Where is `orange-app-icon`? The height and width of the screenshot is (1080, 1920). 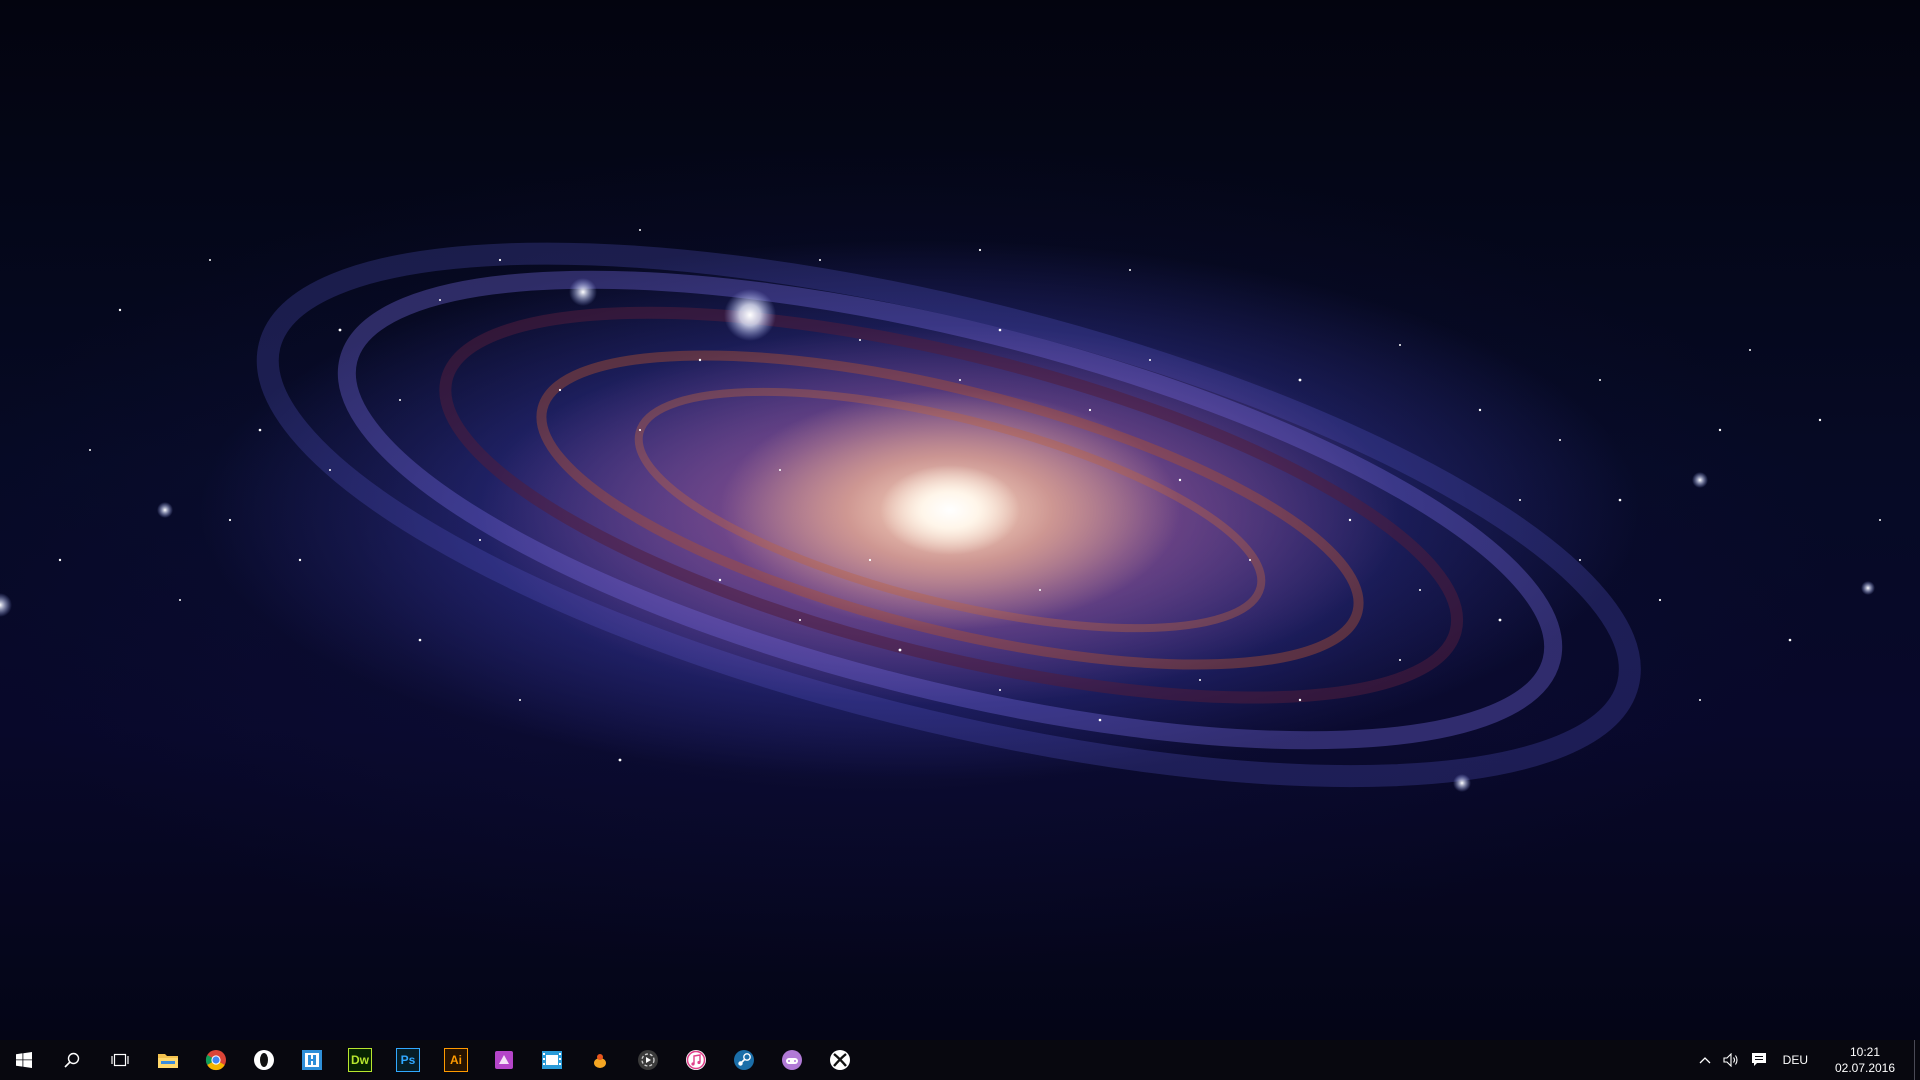
orange-app-icon is located at coordinates (600, 1061).